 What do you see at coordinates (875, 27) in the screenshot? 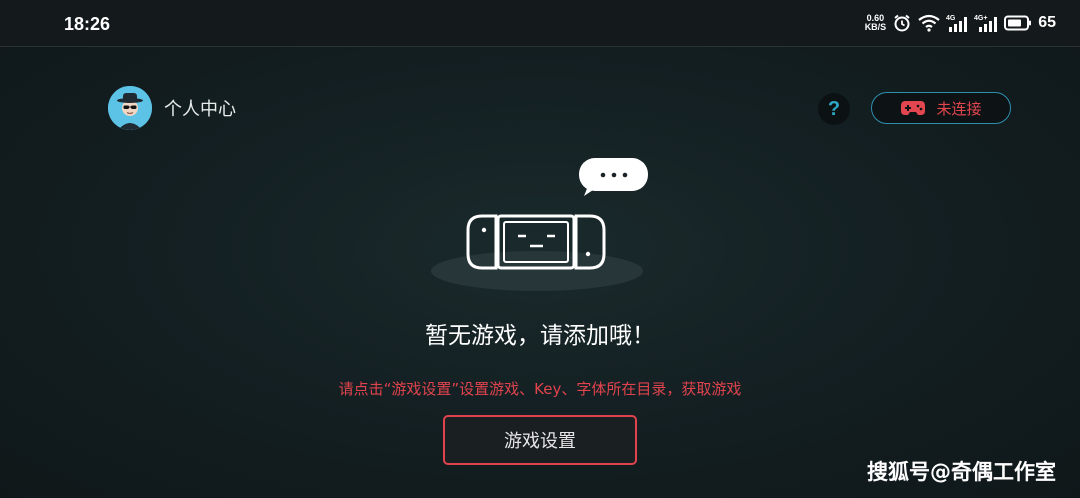
I see `net-speed-unit: KB/S` at bounding box center [875, 27].